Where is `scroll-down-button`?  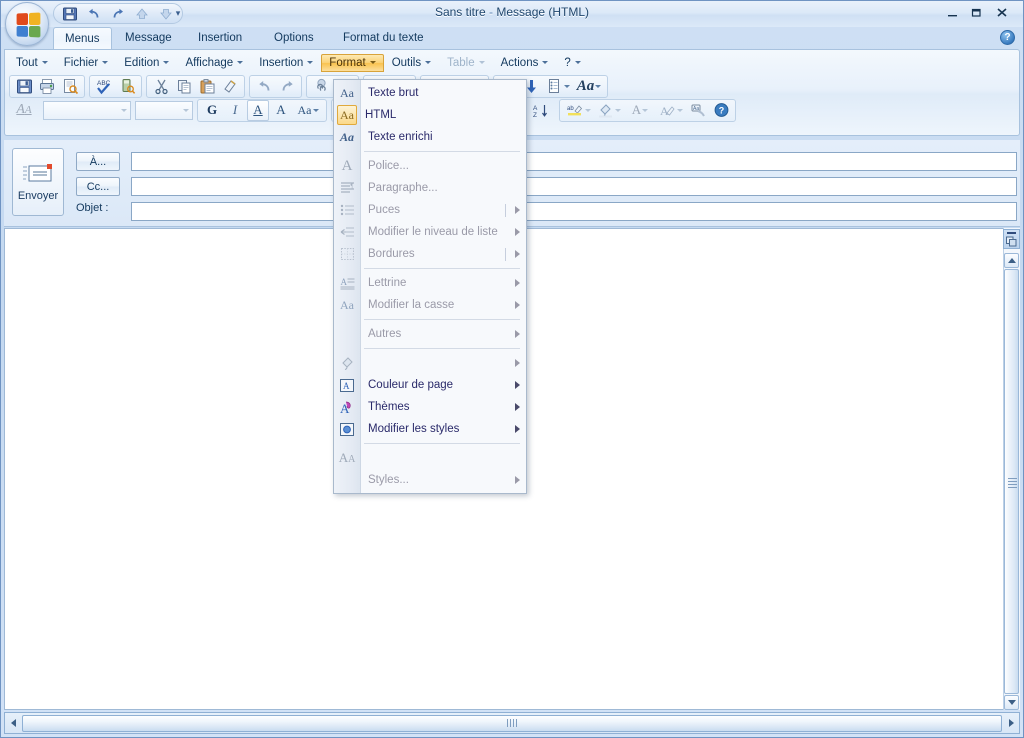
scroll-down-button is located at coordinates (1011, 702).